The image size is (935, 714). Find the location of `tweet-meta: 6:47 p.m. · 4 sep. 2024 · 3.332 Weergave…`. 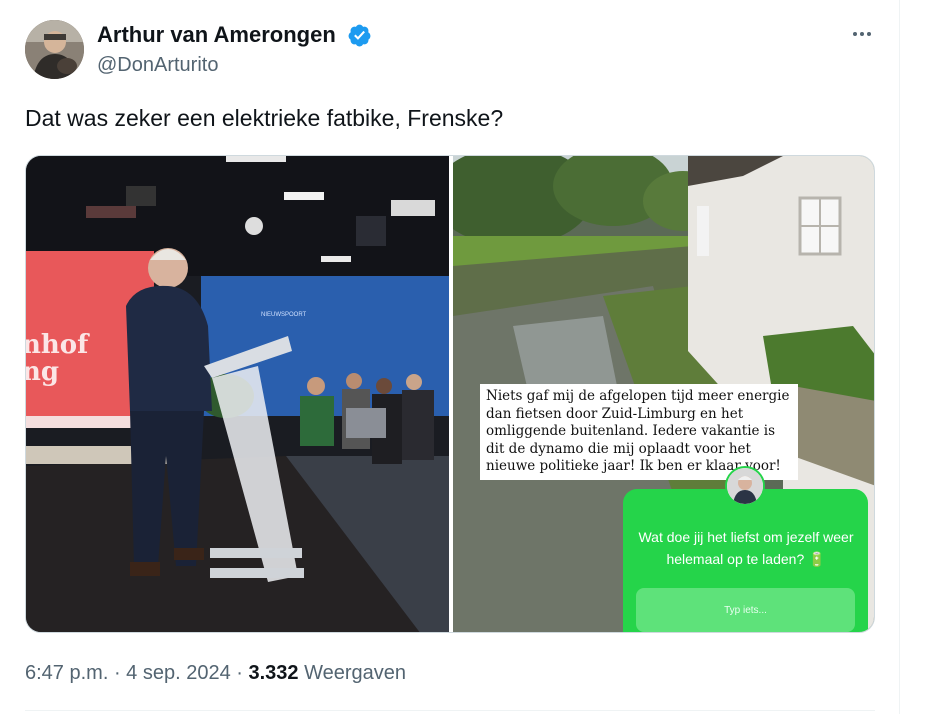

tweet-meta: 6:47 p.m. · 4 sep. 2024 · 3.332 Weergave… is located at coordinates (215, 673).